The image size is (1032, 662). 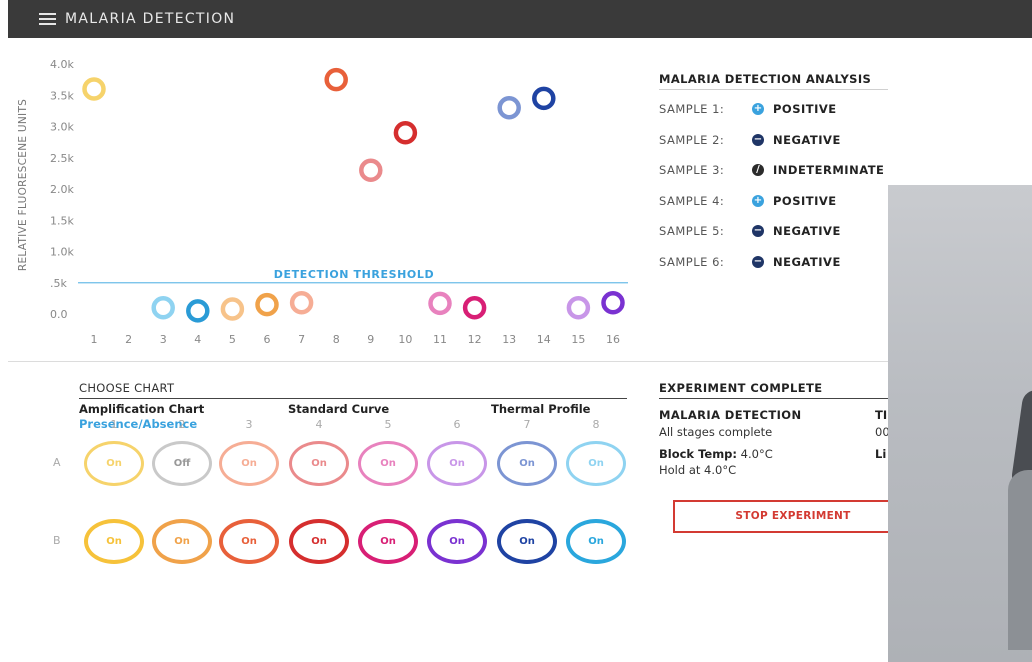 What do you see at coordinates (150, 19) in the screenshot?
I see `app-title: MALARIA DETECTION` at bounding box center [150, 19].